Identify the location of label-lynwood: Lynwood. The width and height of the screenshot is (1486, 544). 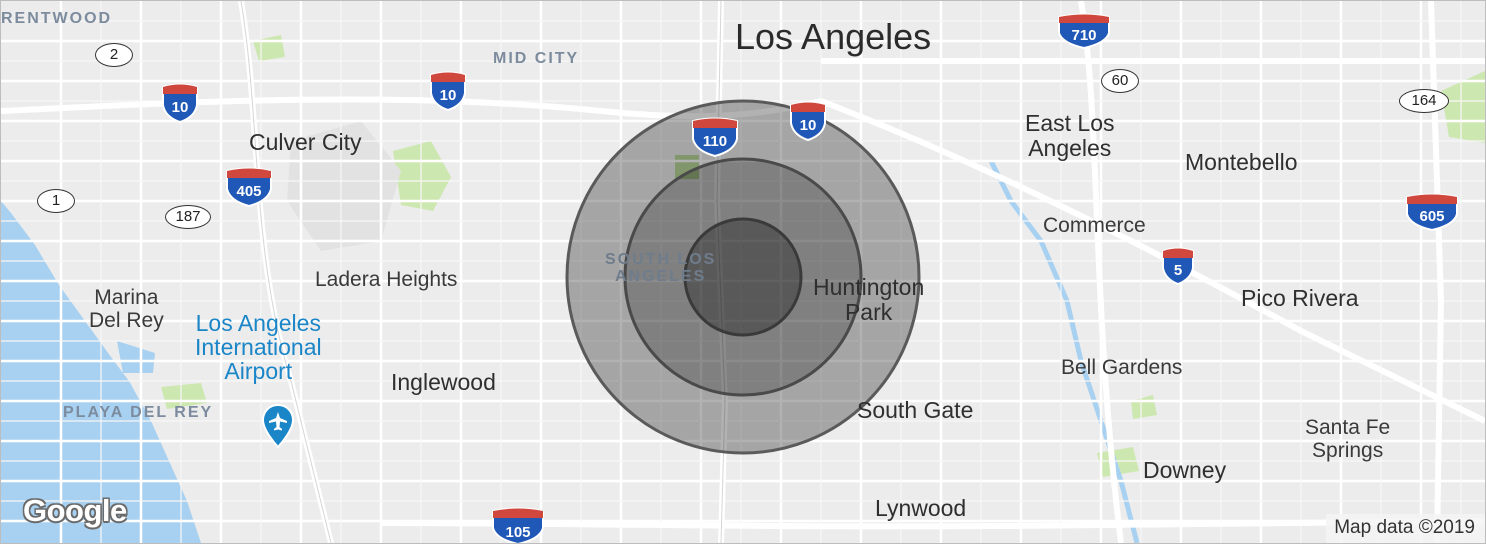
(921, 508).